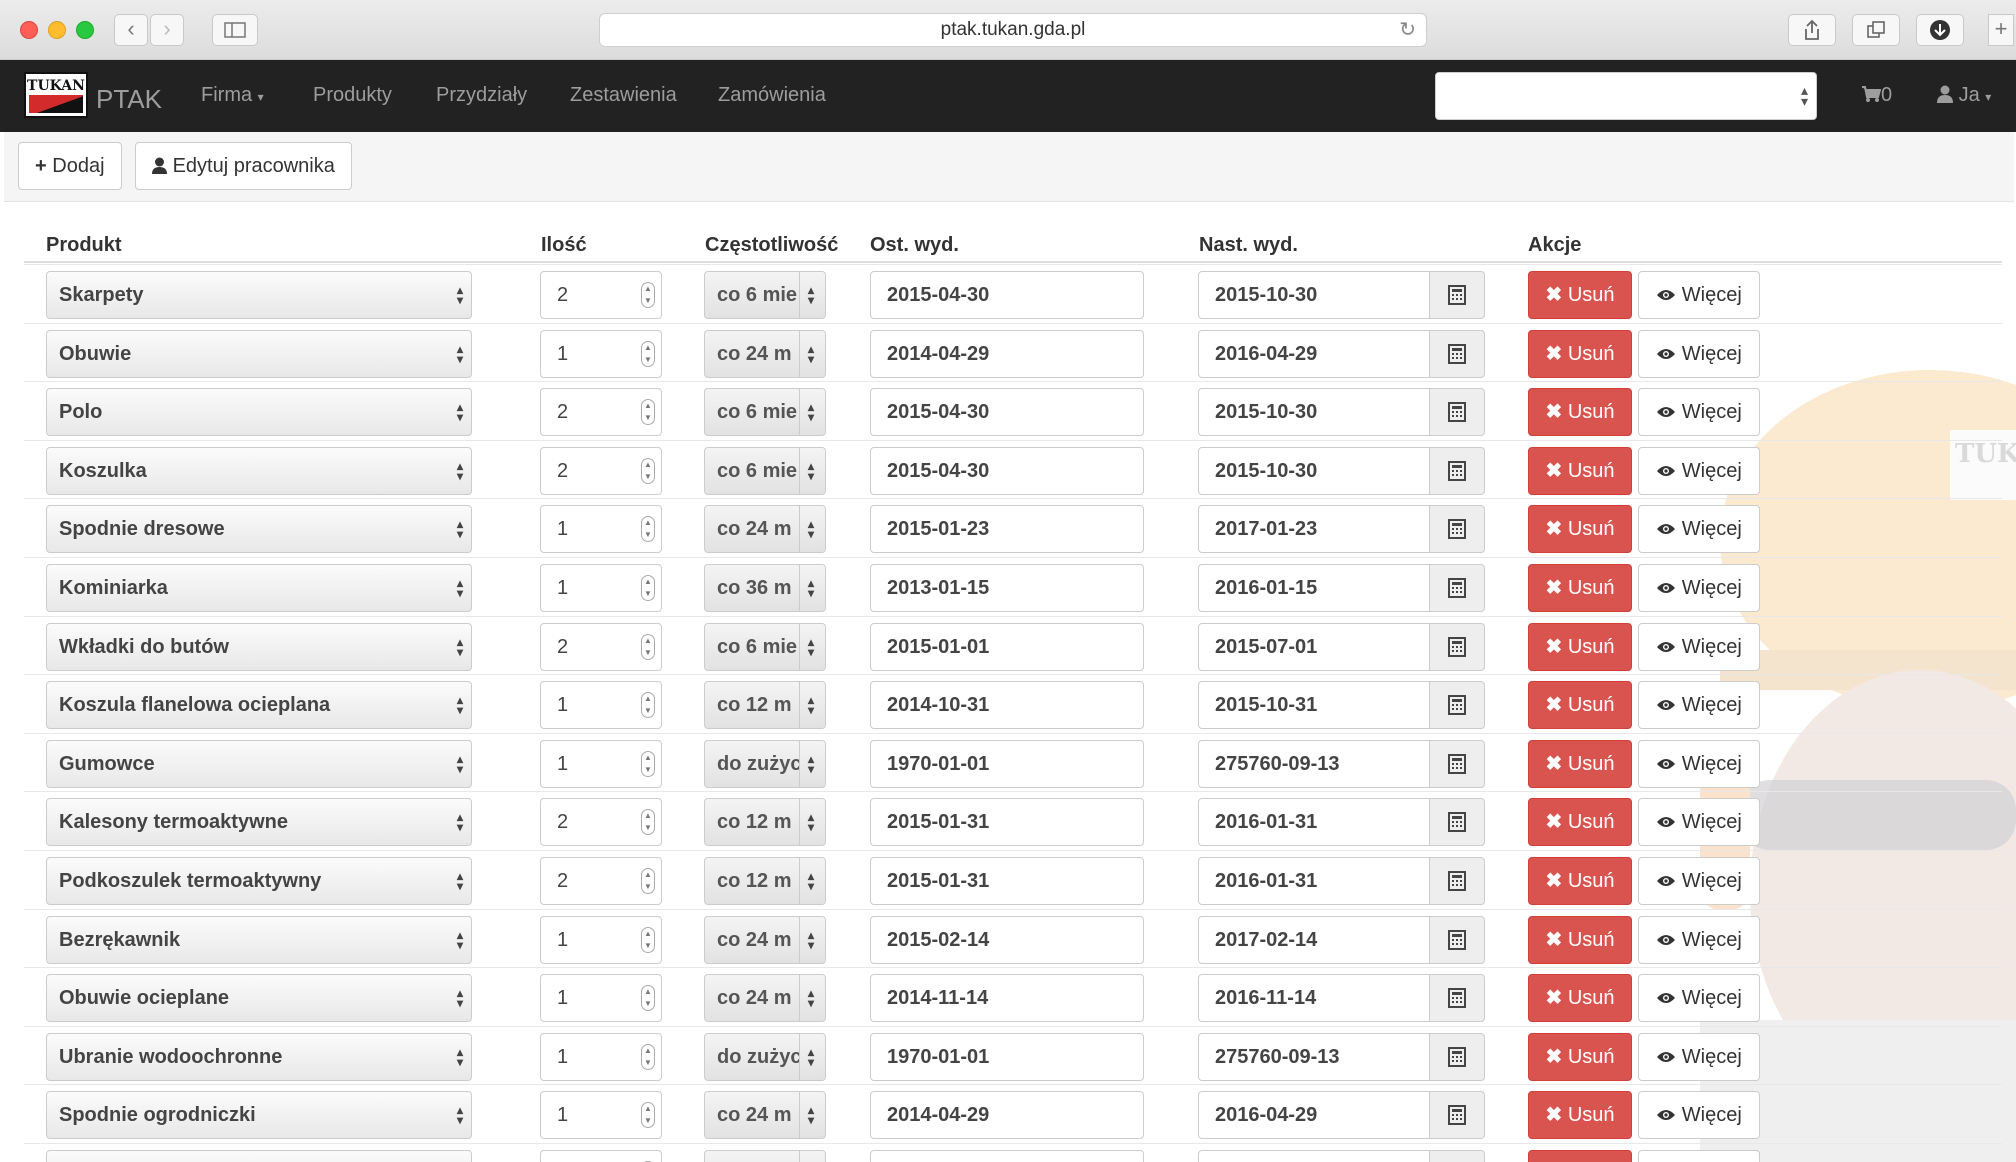 This screenshot has height=1162, width=2016. Describe the element at coordinates (1812, 30) in the screenshot. I see `share-button` at that location.